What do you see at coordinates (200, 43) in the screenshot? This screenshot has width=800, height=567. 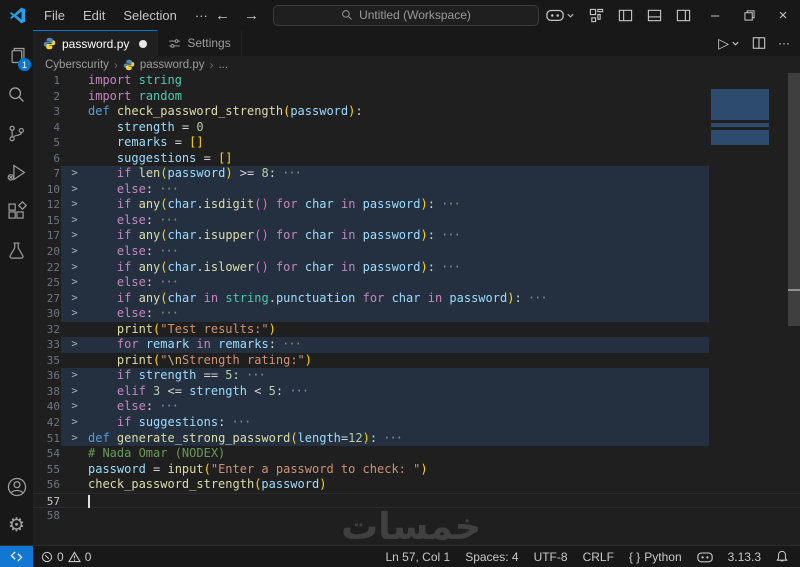 I see `tab-settings: Settings` at bounding box center [200, 43].